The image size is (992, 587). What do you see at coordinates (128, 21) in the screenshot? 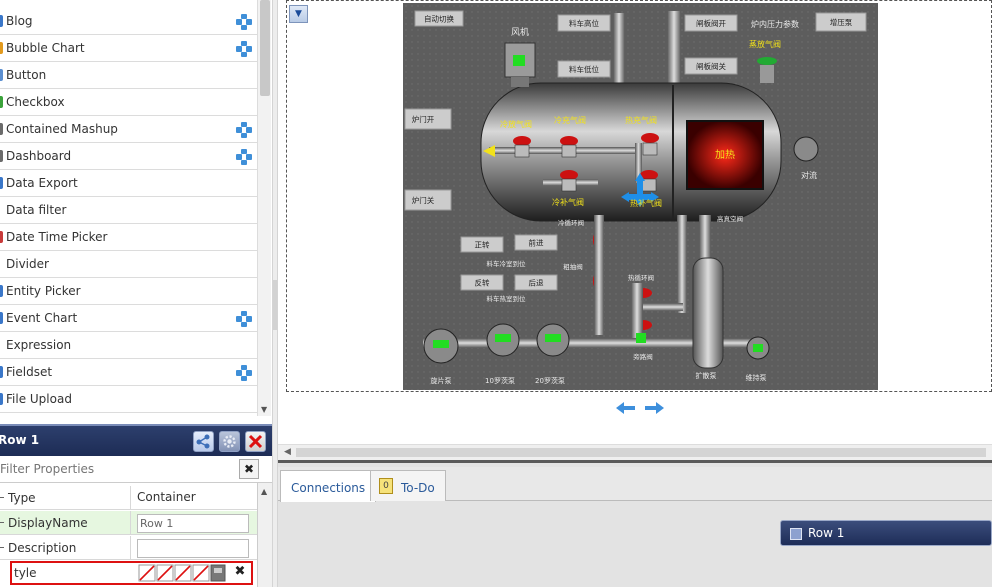
I see `widget-item-blog: Blog` at bounding box center [128, 21].